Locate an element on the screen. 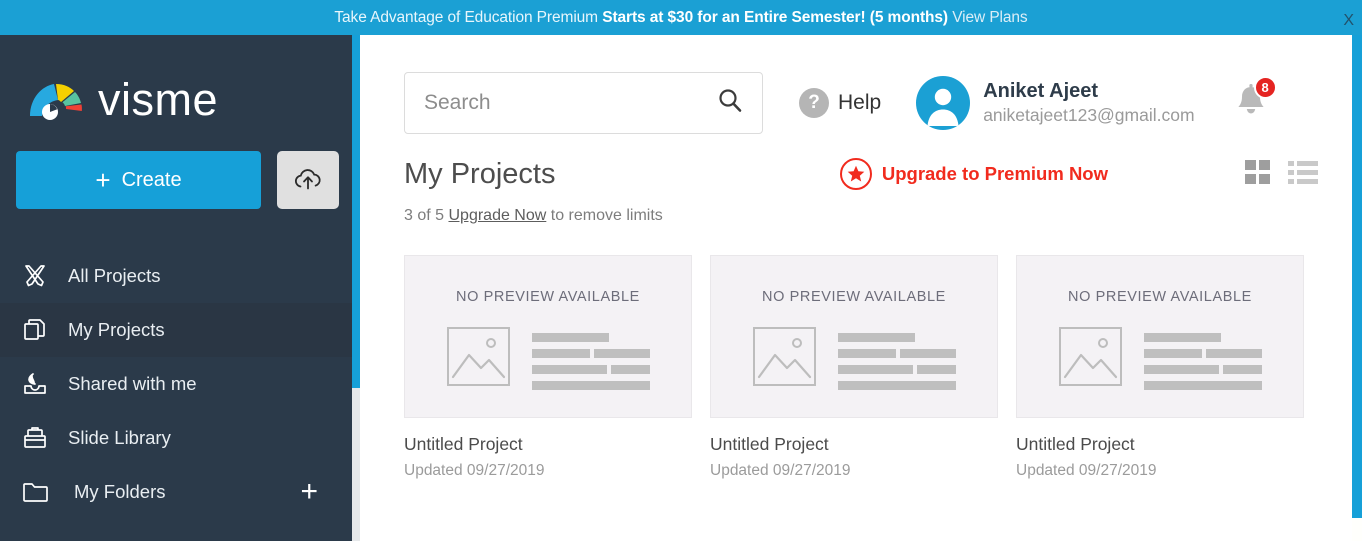 This screenshot has height=541, width=1362. help-label: Help is located at coordinates (860, 102).